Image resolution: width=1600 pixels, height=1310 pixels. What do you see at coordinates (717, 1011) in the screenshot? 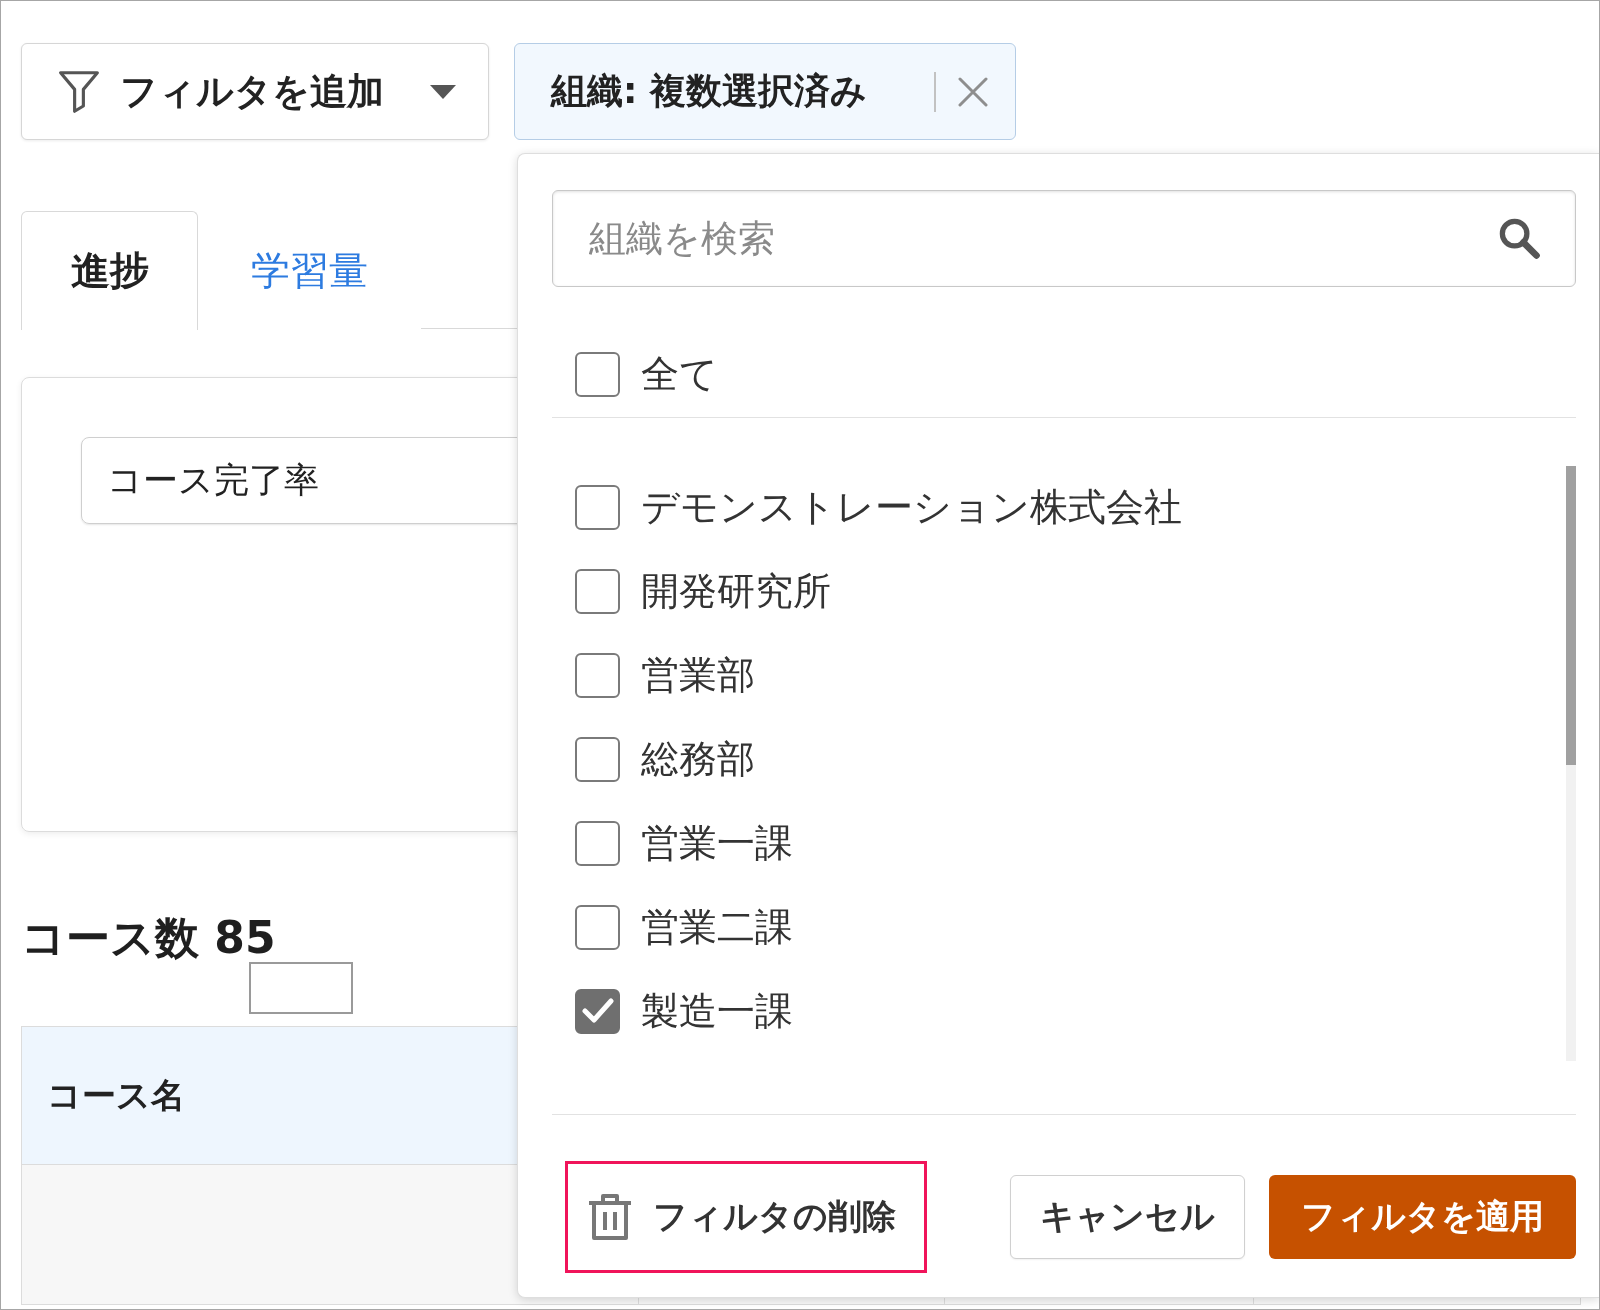
I see `option-label: 製造一課` at bounding box center [717, 1011].